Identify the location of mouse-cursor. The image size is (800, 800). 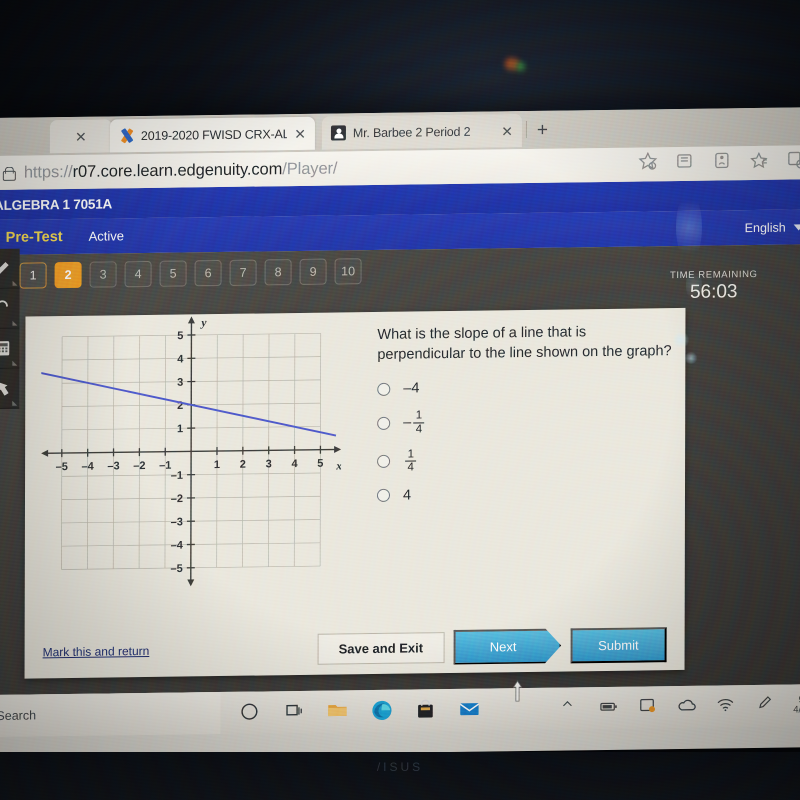
(517, 693).